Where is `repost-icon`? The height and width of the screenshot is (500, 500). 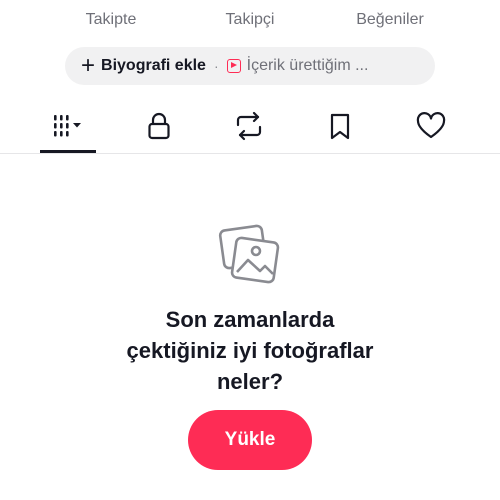
repost-icon is located at coordinates (249, 126).